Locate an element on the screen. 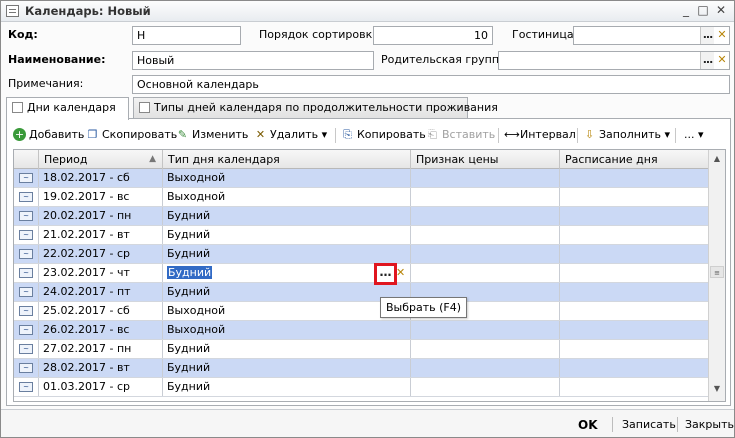 This screenshot has width=735, height=438. table-row: ~25.02.2017 - сб Выходной is located at coordinates (361, 311).